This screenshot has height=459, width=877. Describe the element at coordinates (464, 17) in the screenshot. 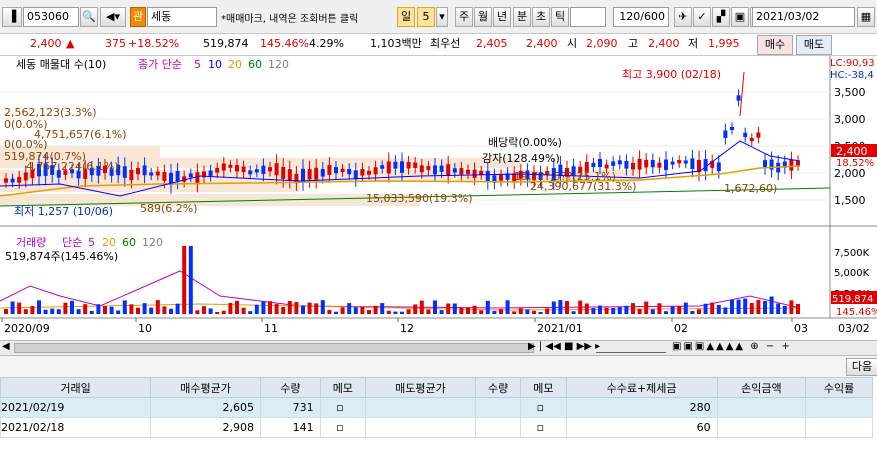

I see `period-week-button: 주` at that location.